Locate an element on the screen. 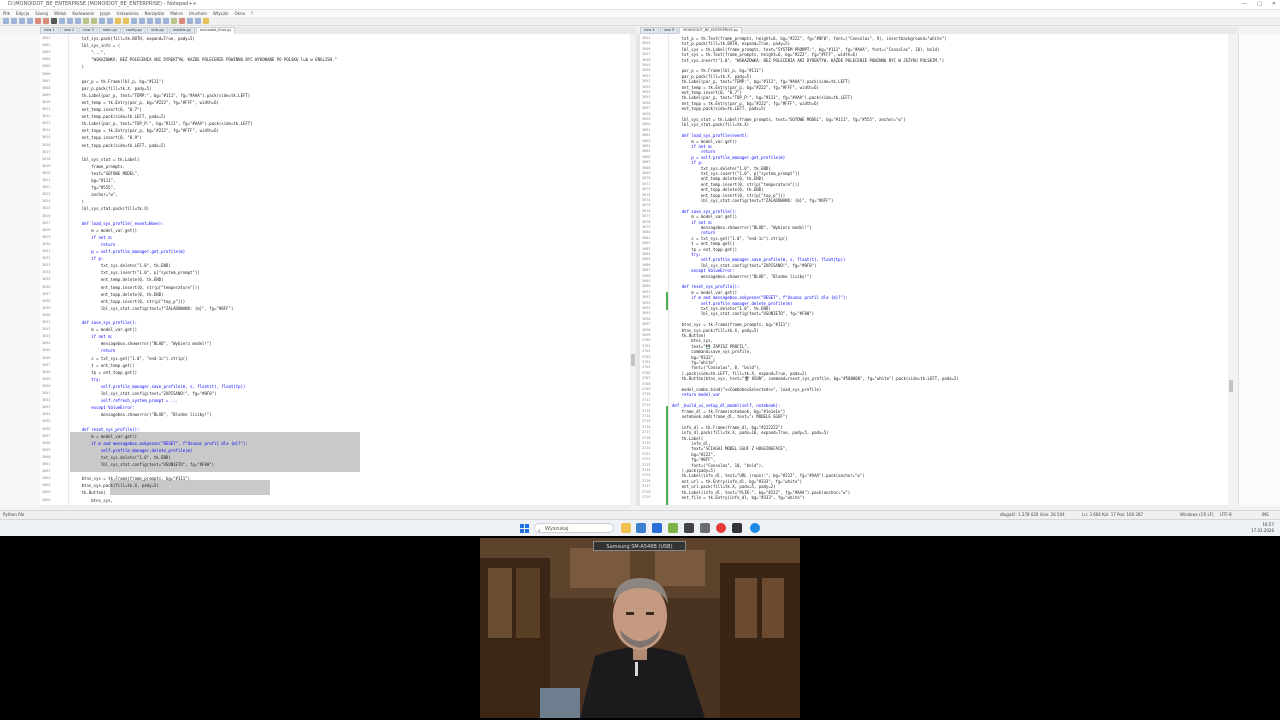 The image size is (1280, 720). macro-save-icon is located at coordinates (198, 21).